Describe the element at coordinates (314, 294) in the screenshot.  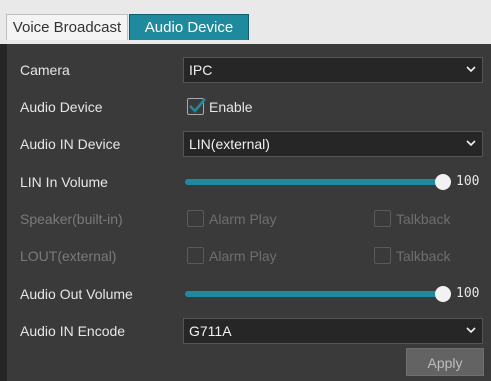
I see `audio-out-volume-fill` at that location.